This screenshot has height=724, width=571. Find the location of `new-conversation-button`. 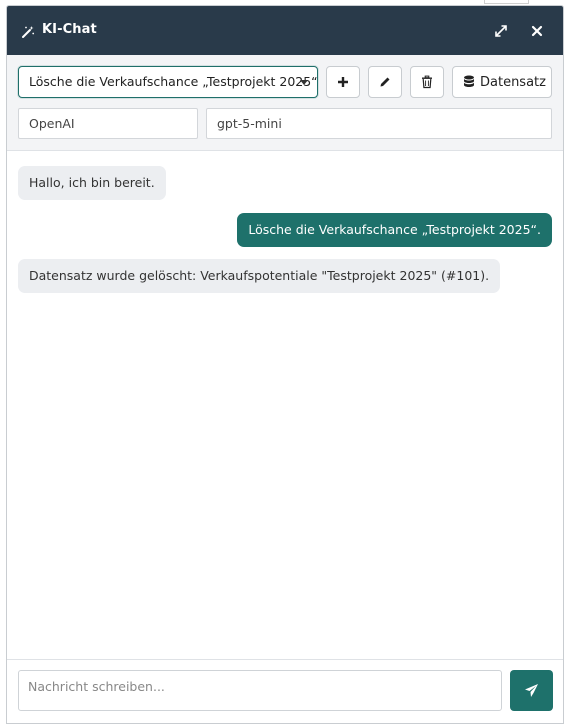

new-conversation-button is located at coordinates (343, 82).